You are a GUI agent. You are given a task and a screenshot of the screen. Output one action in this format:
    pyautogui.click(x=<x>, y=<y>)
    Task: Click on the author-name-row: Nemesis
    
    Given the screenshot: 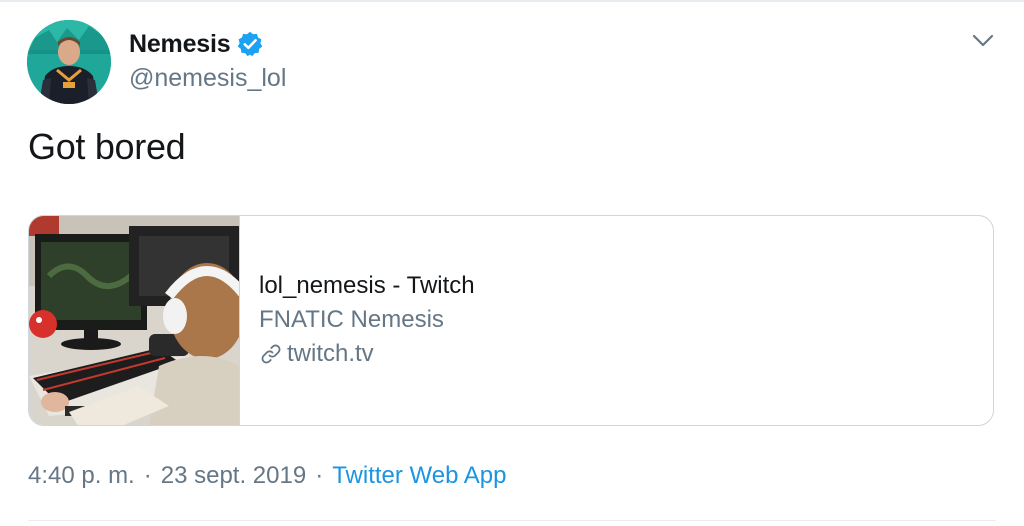 What is the action you would take?
    pyautogui.click(x=196, y=44)
    